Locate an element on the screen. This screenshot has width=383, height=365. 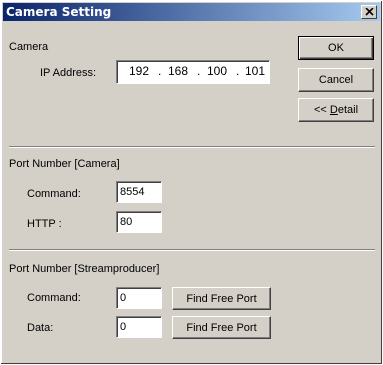
window-title: Camera Setting is located at coordinates (59, 12).